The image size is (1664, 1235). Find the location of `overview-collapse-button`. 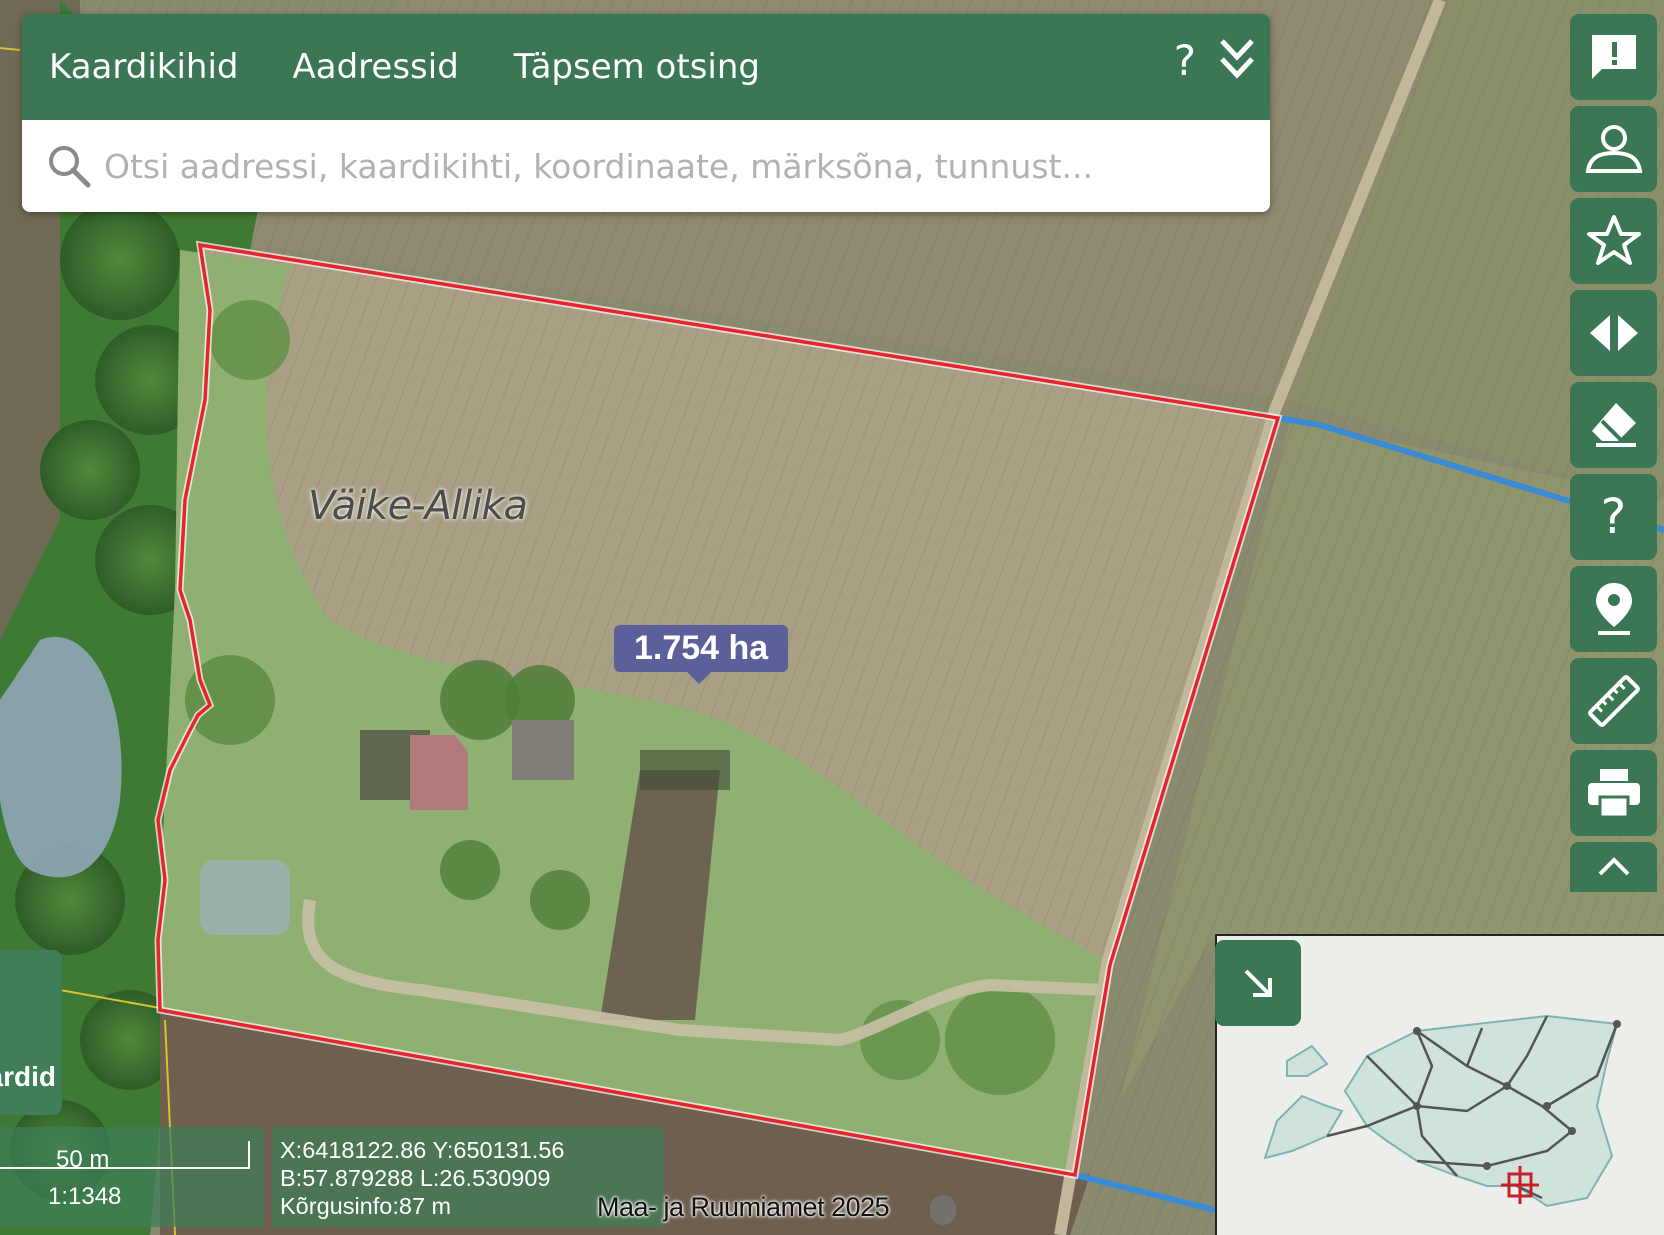

overview-collapse-button is located at coordinates (1258, 983).